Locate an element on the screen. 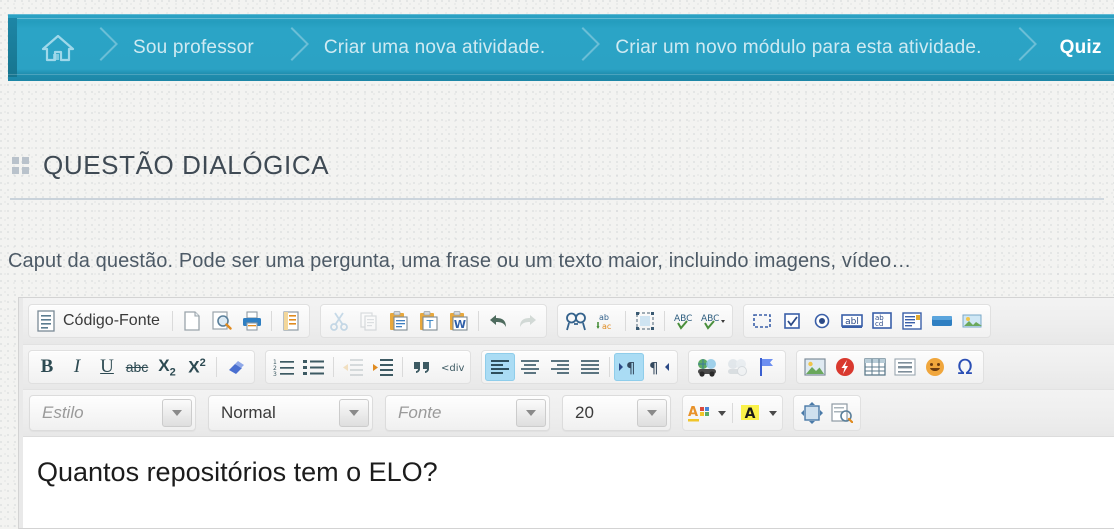  spellcheck-icon: ABC is located at coordinates (684, 321).